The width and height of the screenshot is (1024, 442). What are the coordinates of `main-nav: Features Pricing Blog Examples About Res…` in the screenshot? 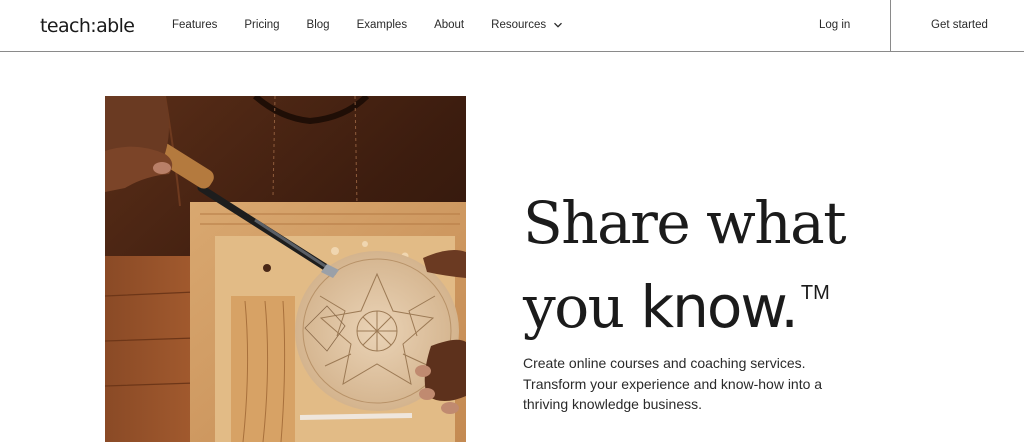 It's located at (367, 25).